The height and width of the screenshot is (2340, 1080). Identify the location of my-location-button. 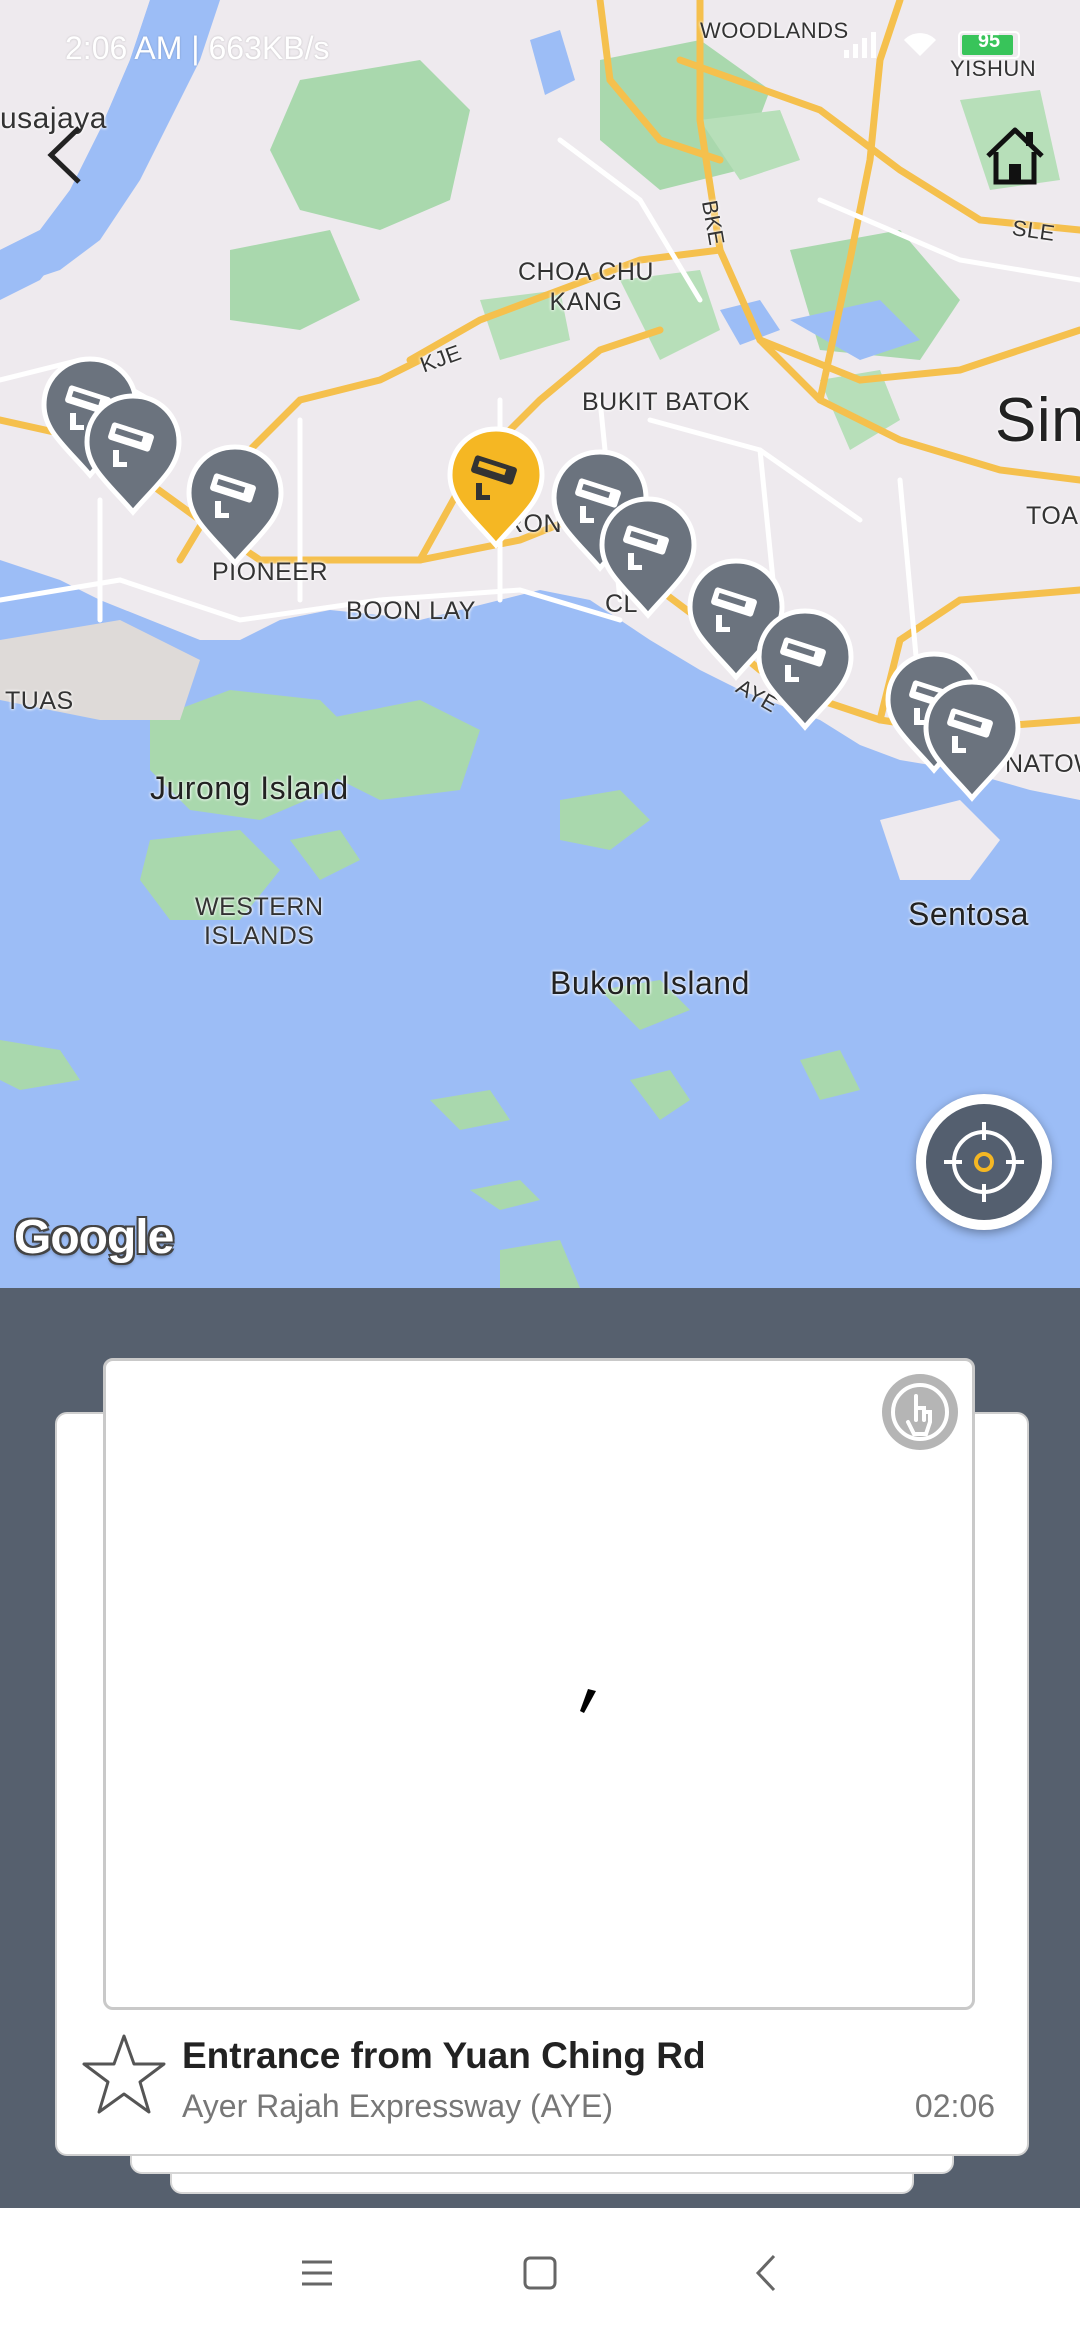
(984, 1162).